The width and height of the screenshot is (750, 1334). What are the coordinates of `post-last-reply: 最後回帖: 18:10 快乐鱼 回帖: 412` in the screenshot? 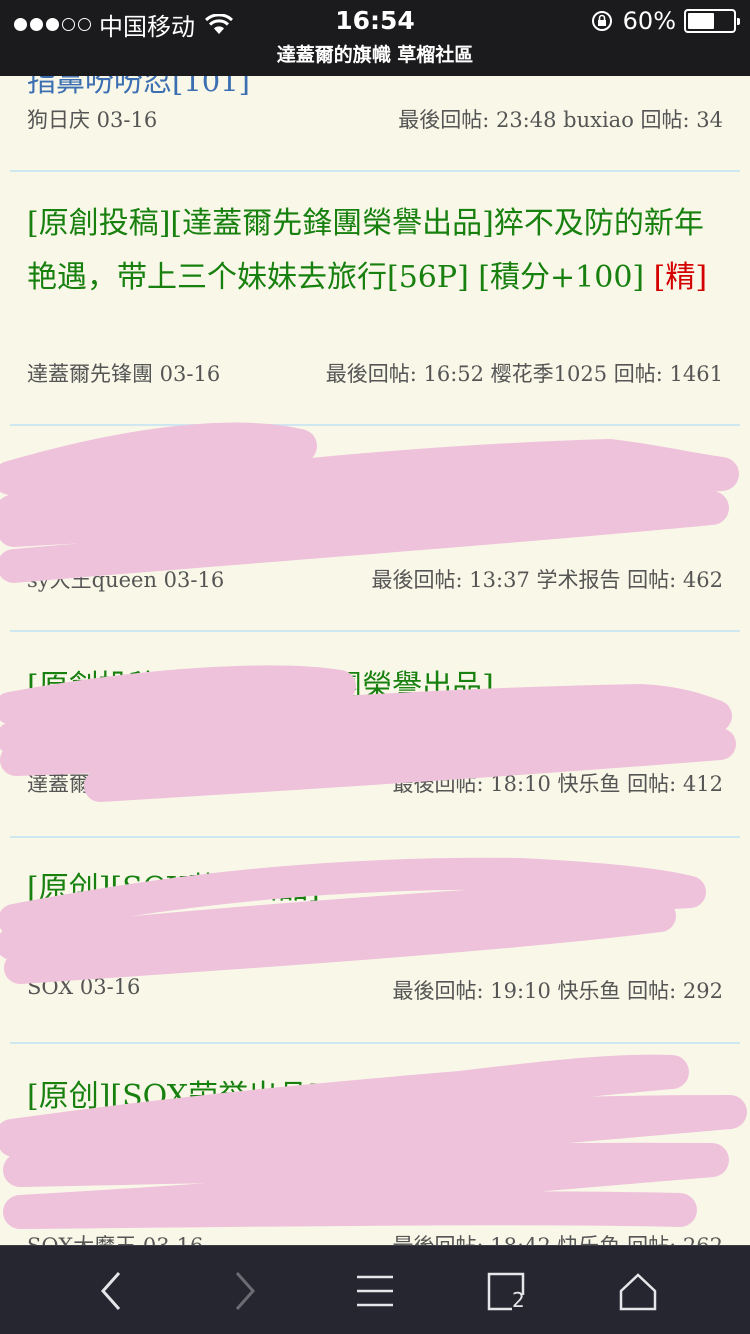 It's located at (557, 784).